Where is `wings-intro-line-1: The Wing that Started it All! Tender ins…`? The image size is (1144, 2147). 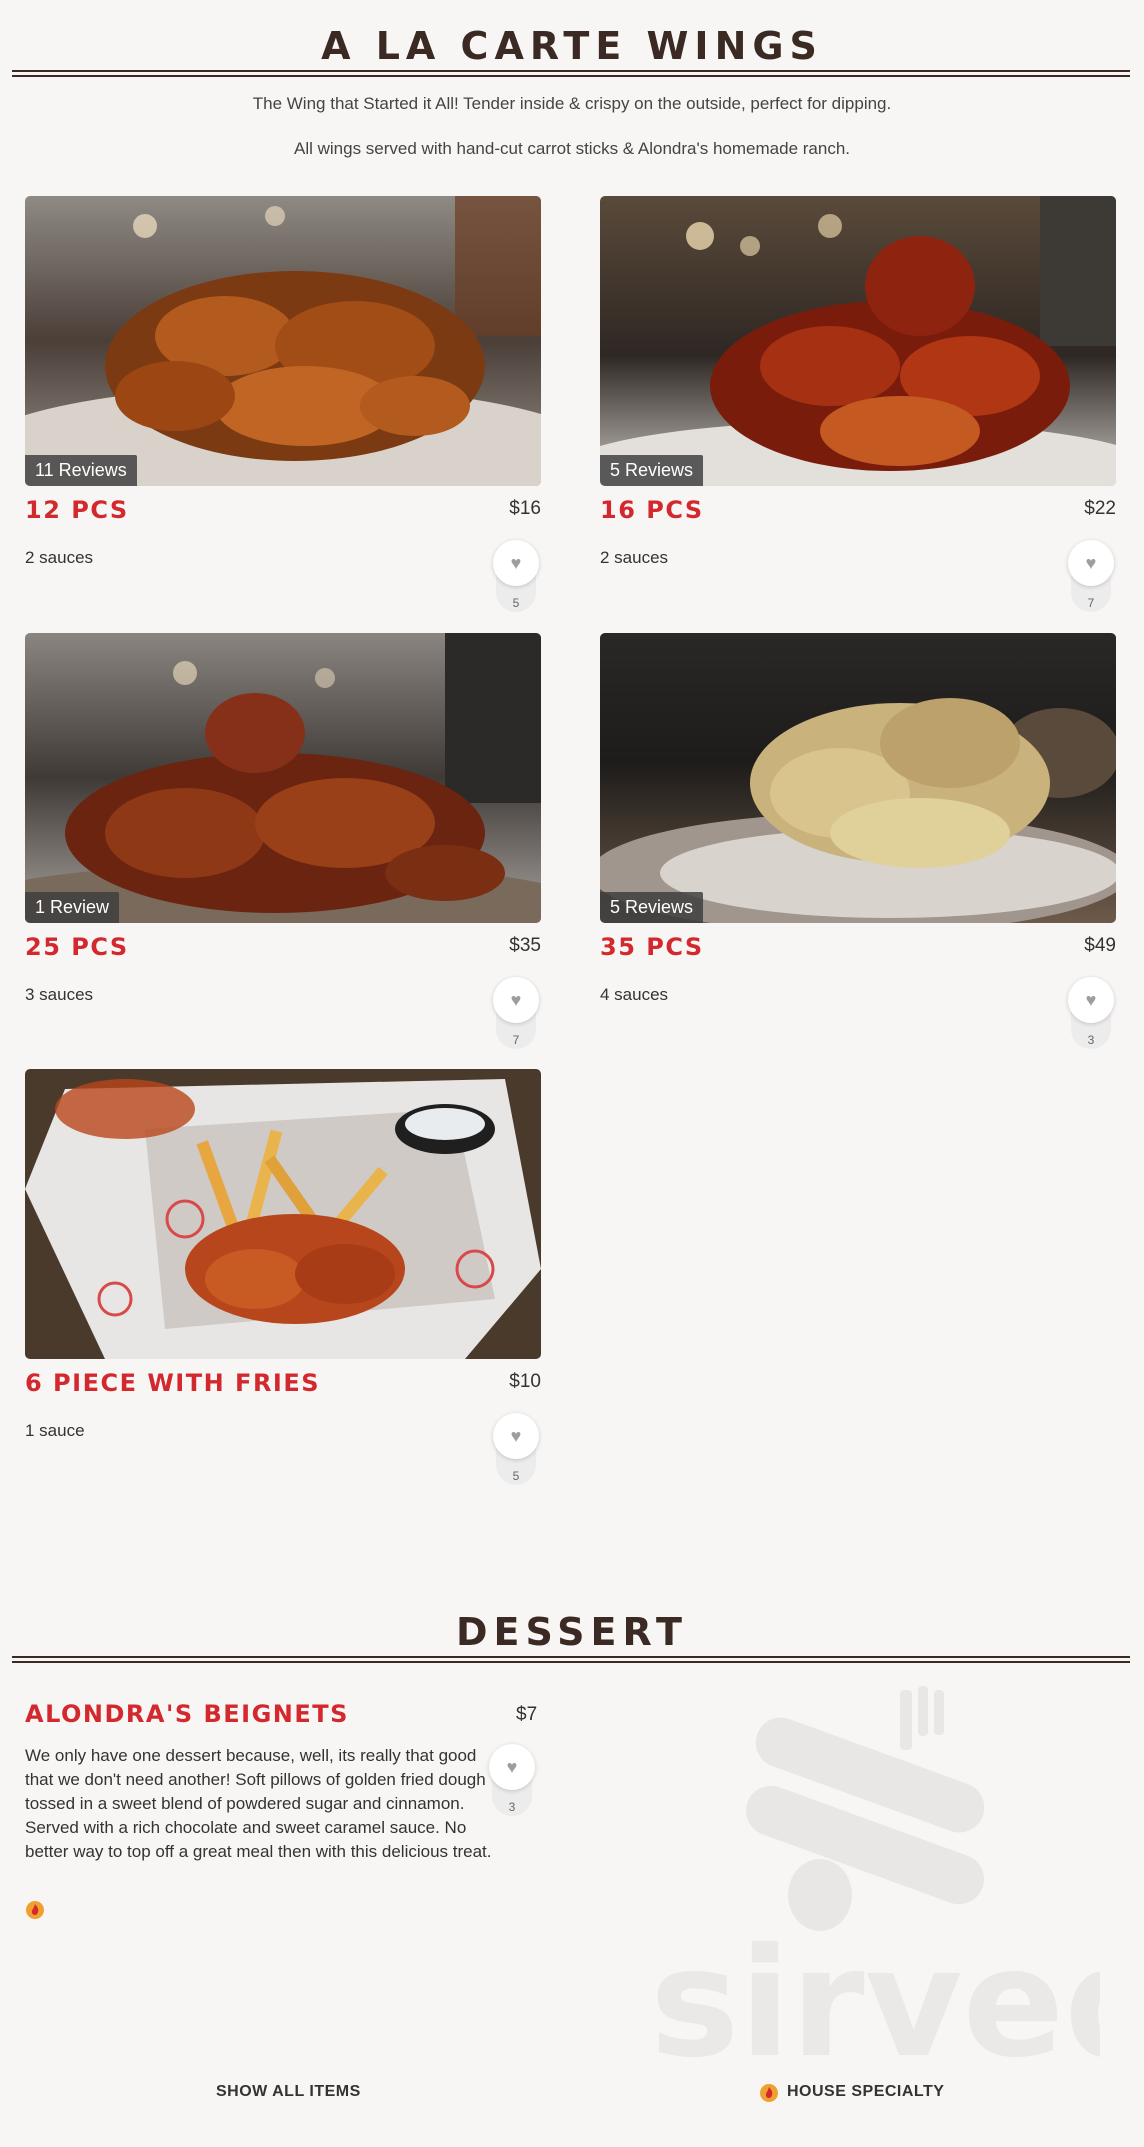 wings-intro-line-1: The Wing that Started it All! Tender ins… is located at coordinates (572, 103).